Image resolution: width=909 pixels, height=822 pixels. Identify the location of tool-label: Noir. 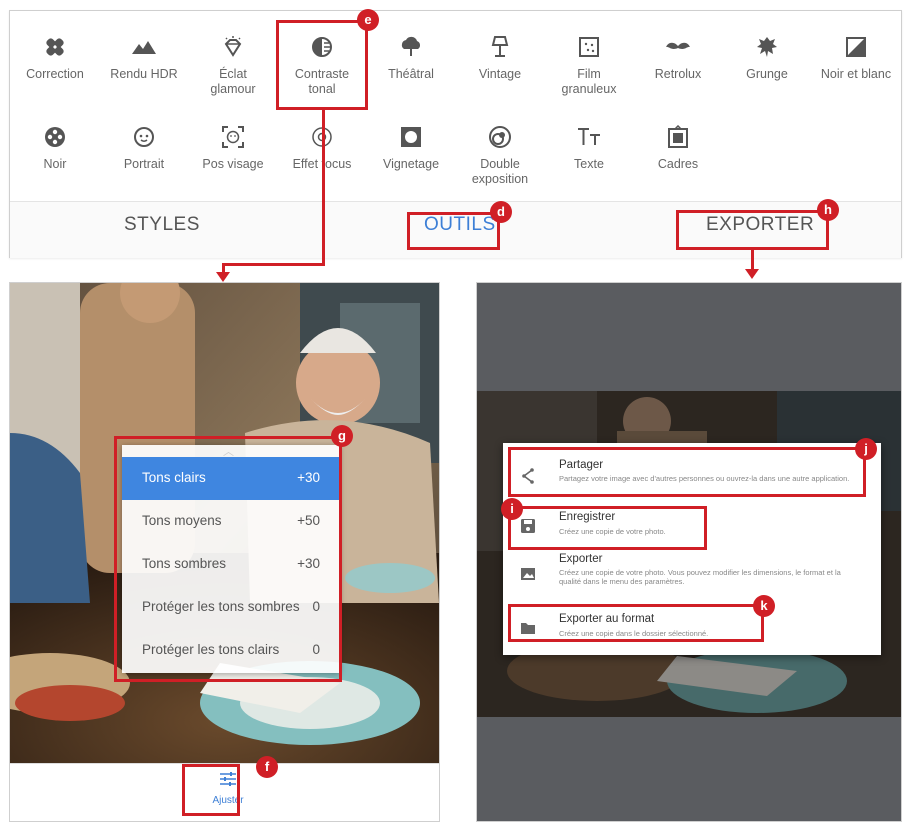
(55, 164).